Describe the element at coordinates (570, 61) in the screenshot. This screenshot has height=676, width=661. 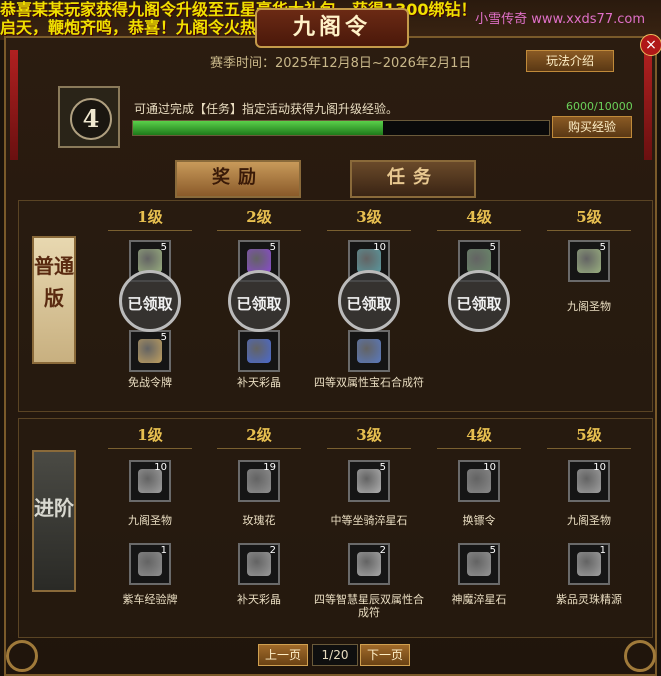
I see `rules-button: 玩法介绍` at that location.